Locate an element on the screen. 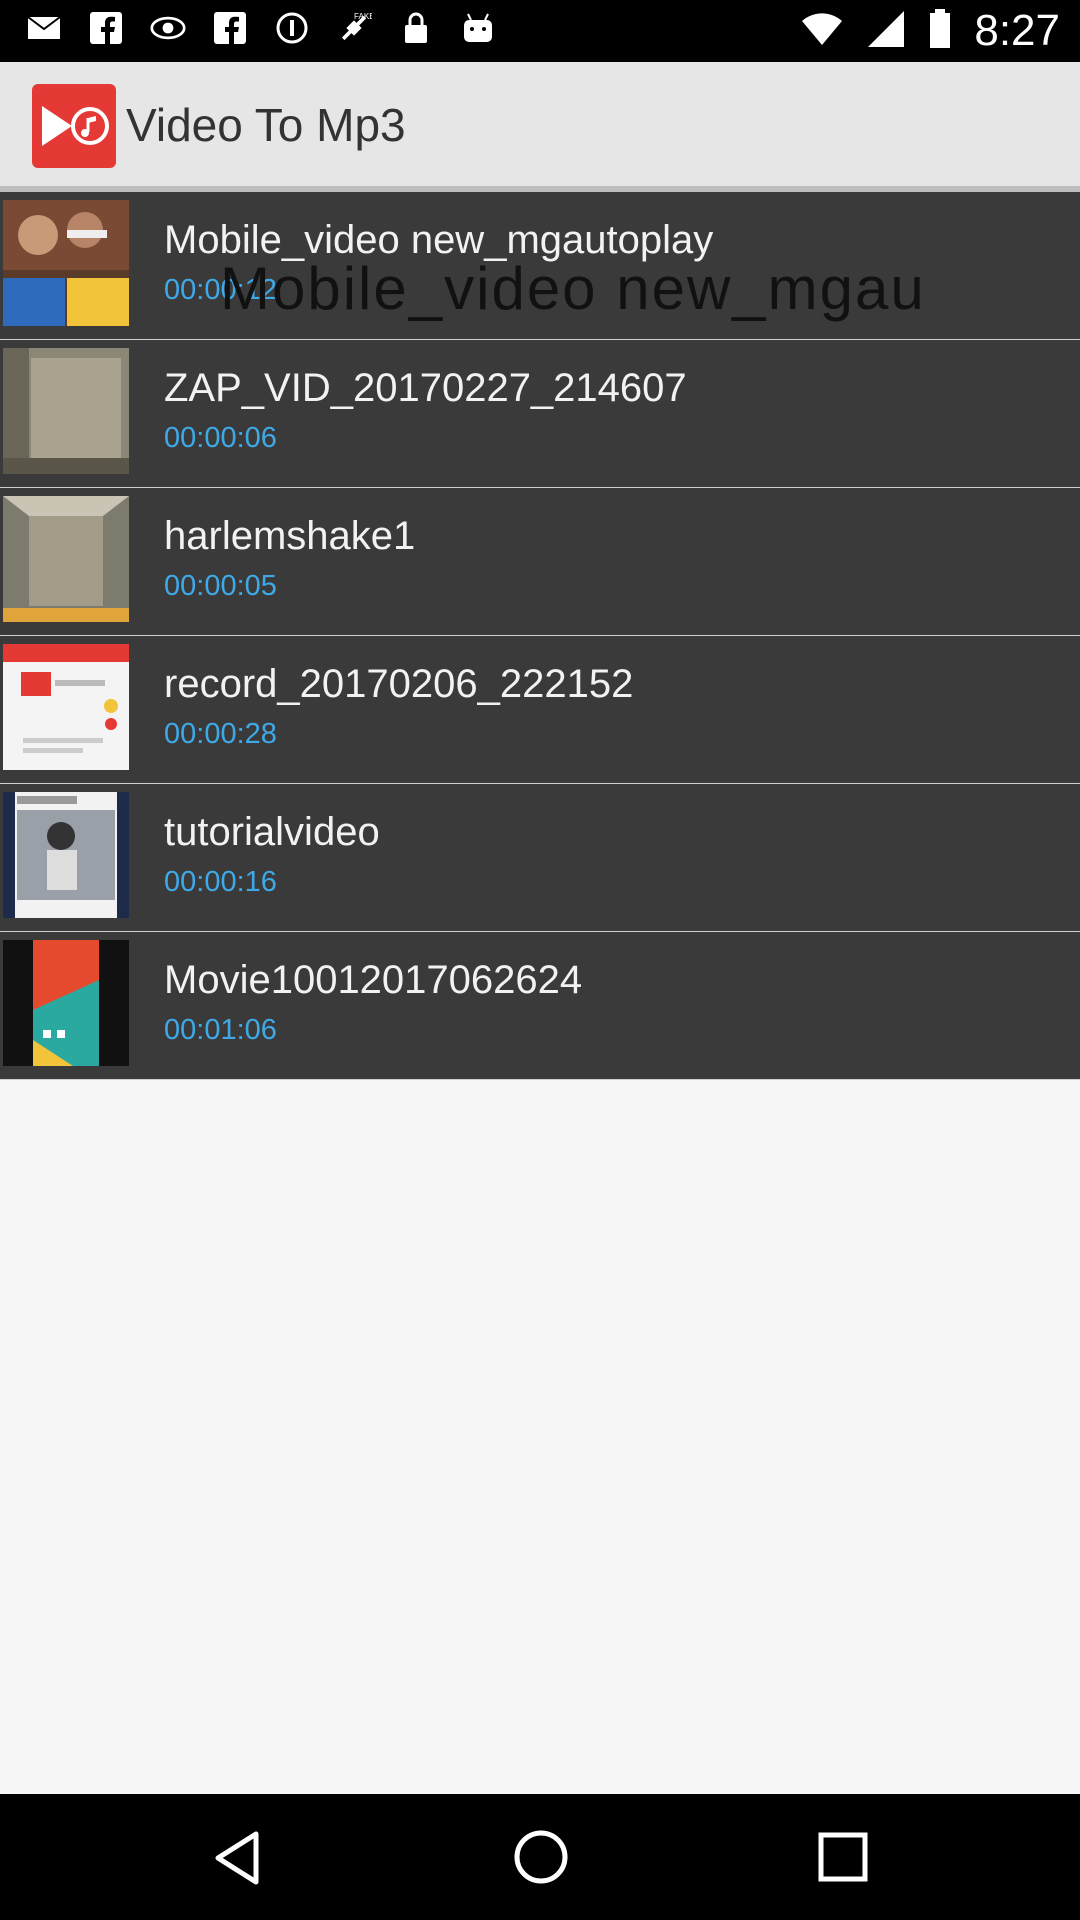 This screenshot has height=1920, width=1080. status-time: 8:27 is located at coordinates (1017, 30).